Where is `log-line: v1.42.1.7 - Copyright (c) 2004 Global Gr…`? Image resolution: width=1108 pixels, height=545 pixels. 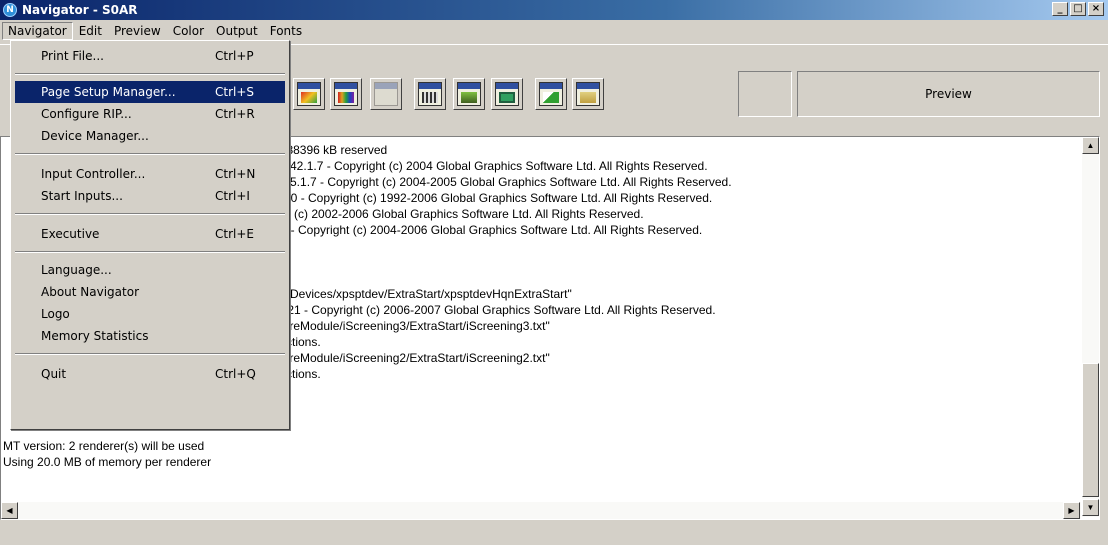
log-line: v1.42.1.7 - Copyright (c) 2004 Global Gr… is located at coordinates (491, 166).